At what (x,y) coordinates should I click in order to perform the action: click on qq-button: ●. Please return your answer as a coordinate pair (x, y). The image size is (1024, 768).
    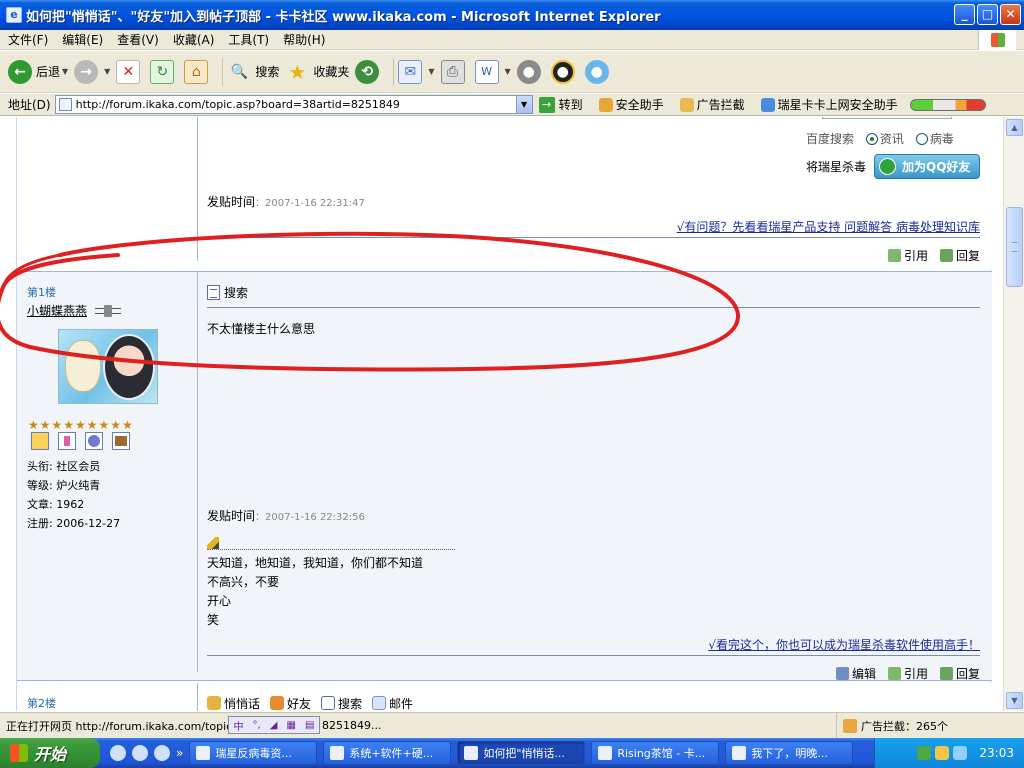
    Looking at the image, I should click on (564, 71).